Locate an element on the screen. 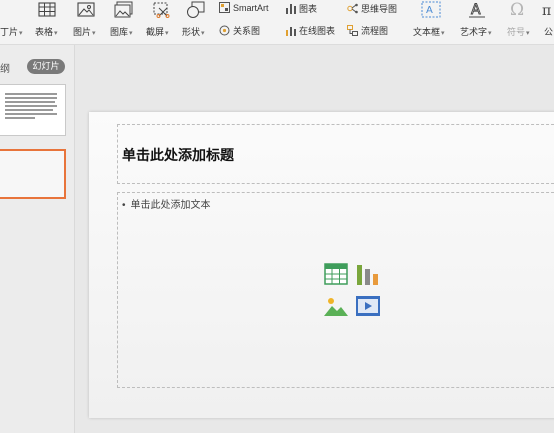 This screenshot has width=554, height=433. slide-thumbnail-pane: 纲 幻灯片 is located at coordinates (37, 239).